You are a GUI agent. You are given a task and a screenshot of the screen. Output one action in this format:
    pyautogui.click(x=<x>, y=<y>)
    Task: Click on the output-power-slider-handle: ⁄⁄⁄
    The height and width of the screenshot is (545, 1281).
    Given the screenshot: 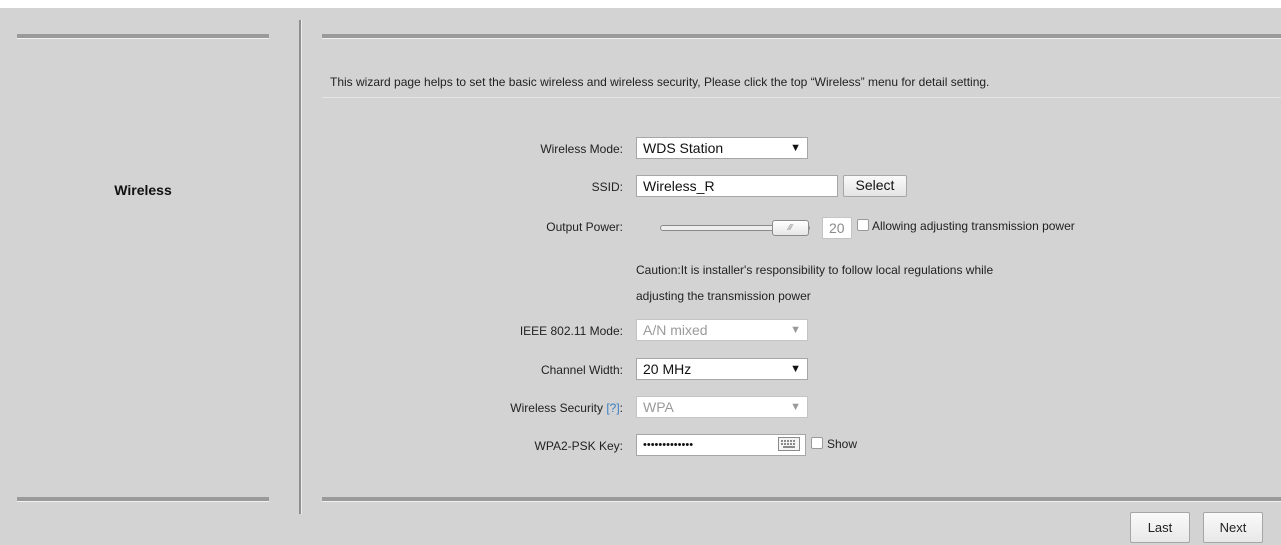 What is the action you would take?
    pyautogui.click(x=790, y=228)
    